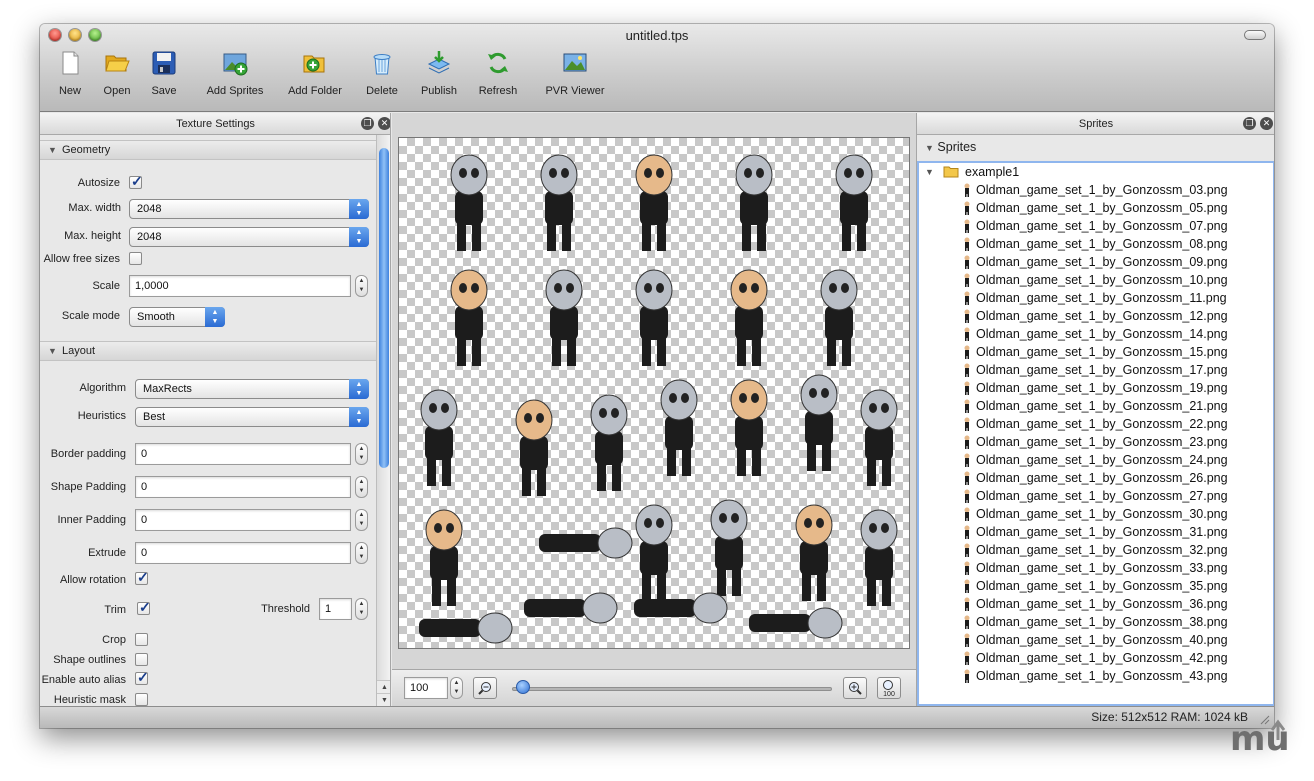  I want to click on allow-rotation-checkbox: ✓, so click(142, 577).